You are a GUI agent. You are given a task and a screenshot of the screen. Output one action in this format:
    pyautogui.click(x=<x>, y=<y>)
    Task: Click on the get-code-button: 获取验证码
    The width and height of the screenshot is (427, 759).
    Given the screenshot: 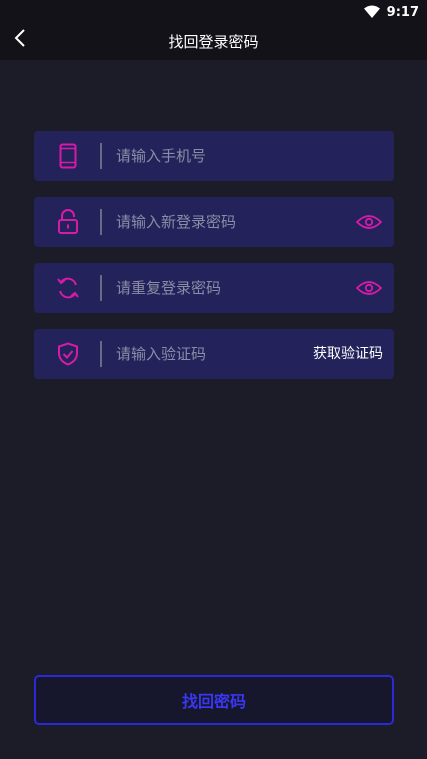 What is the action you would take?
    pyautogui.click(x=348, y=353)
    